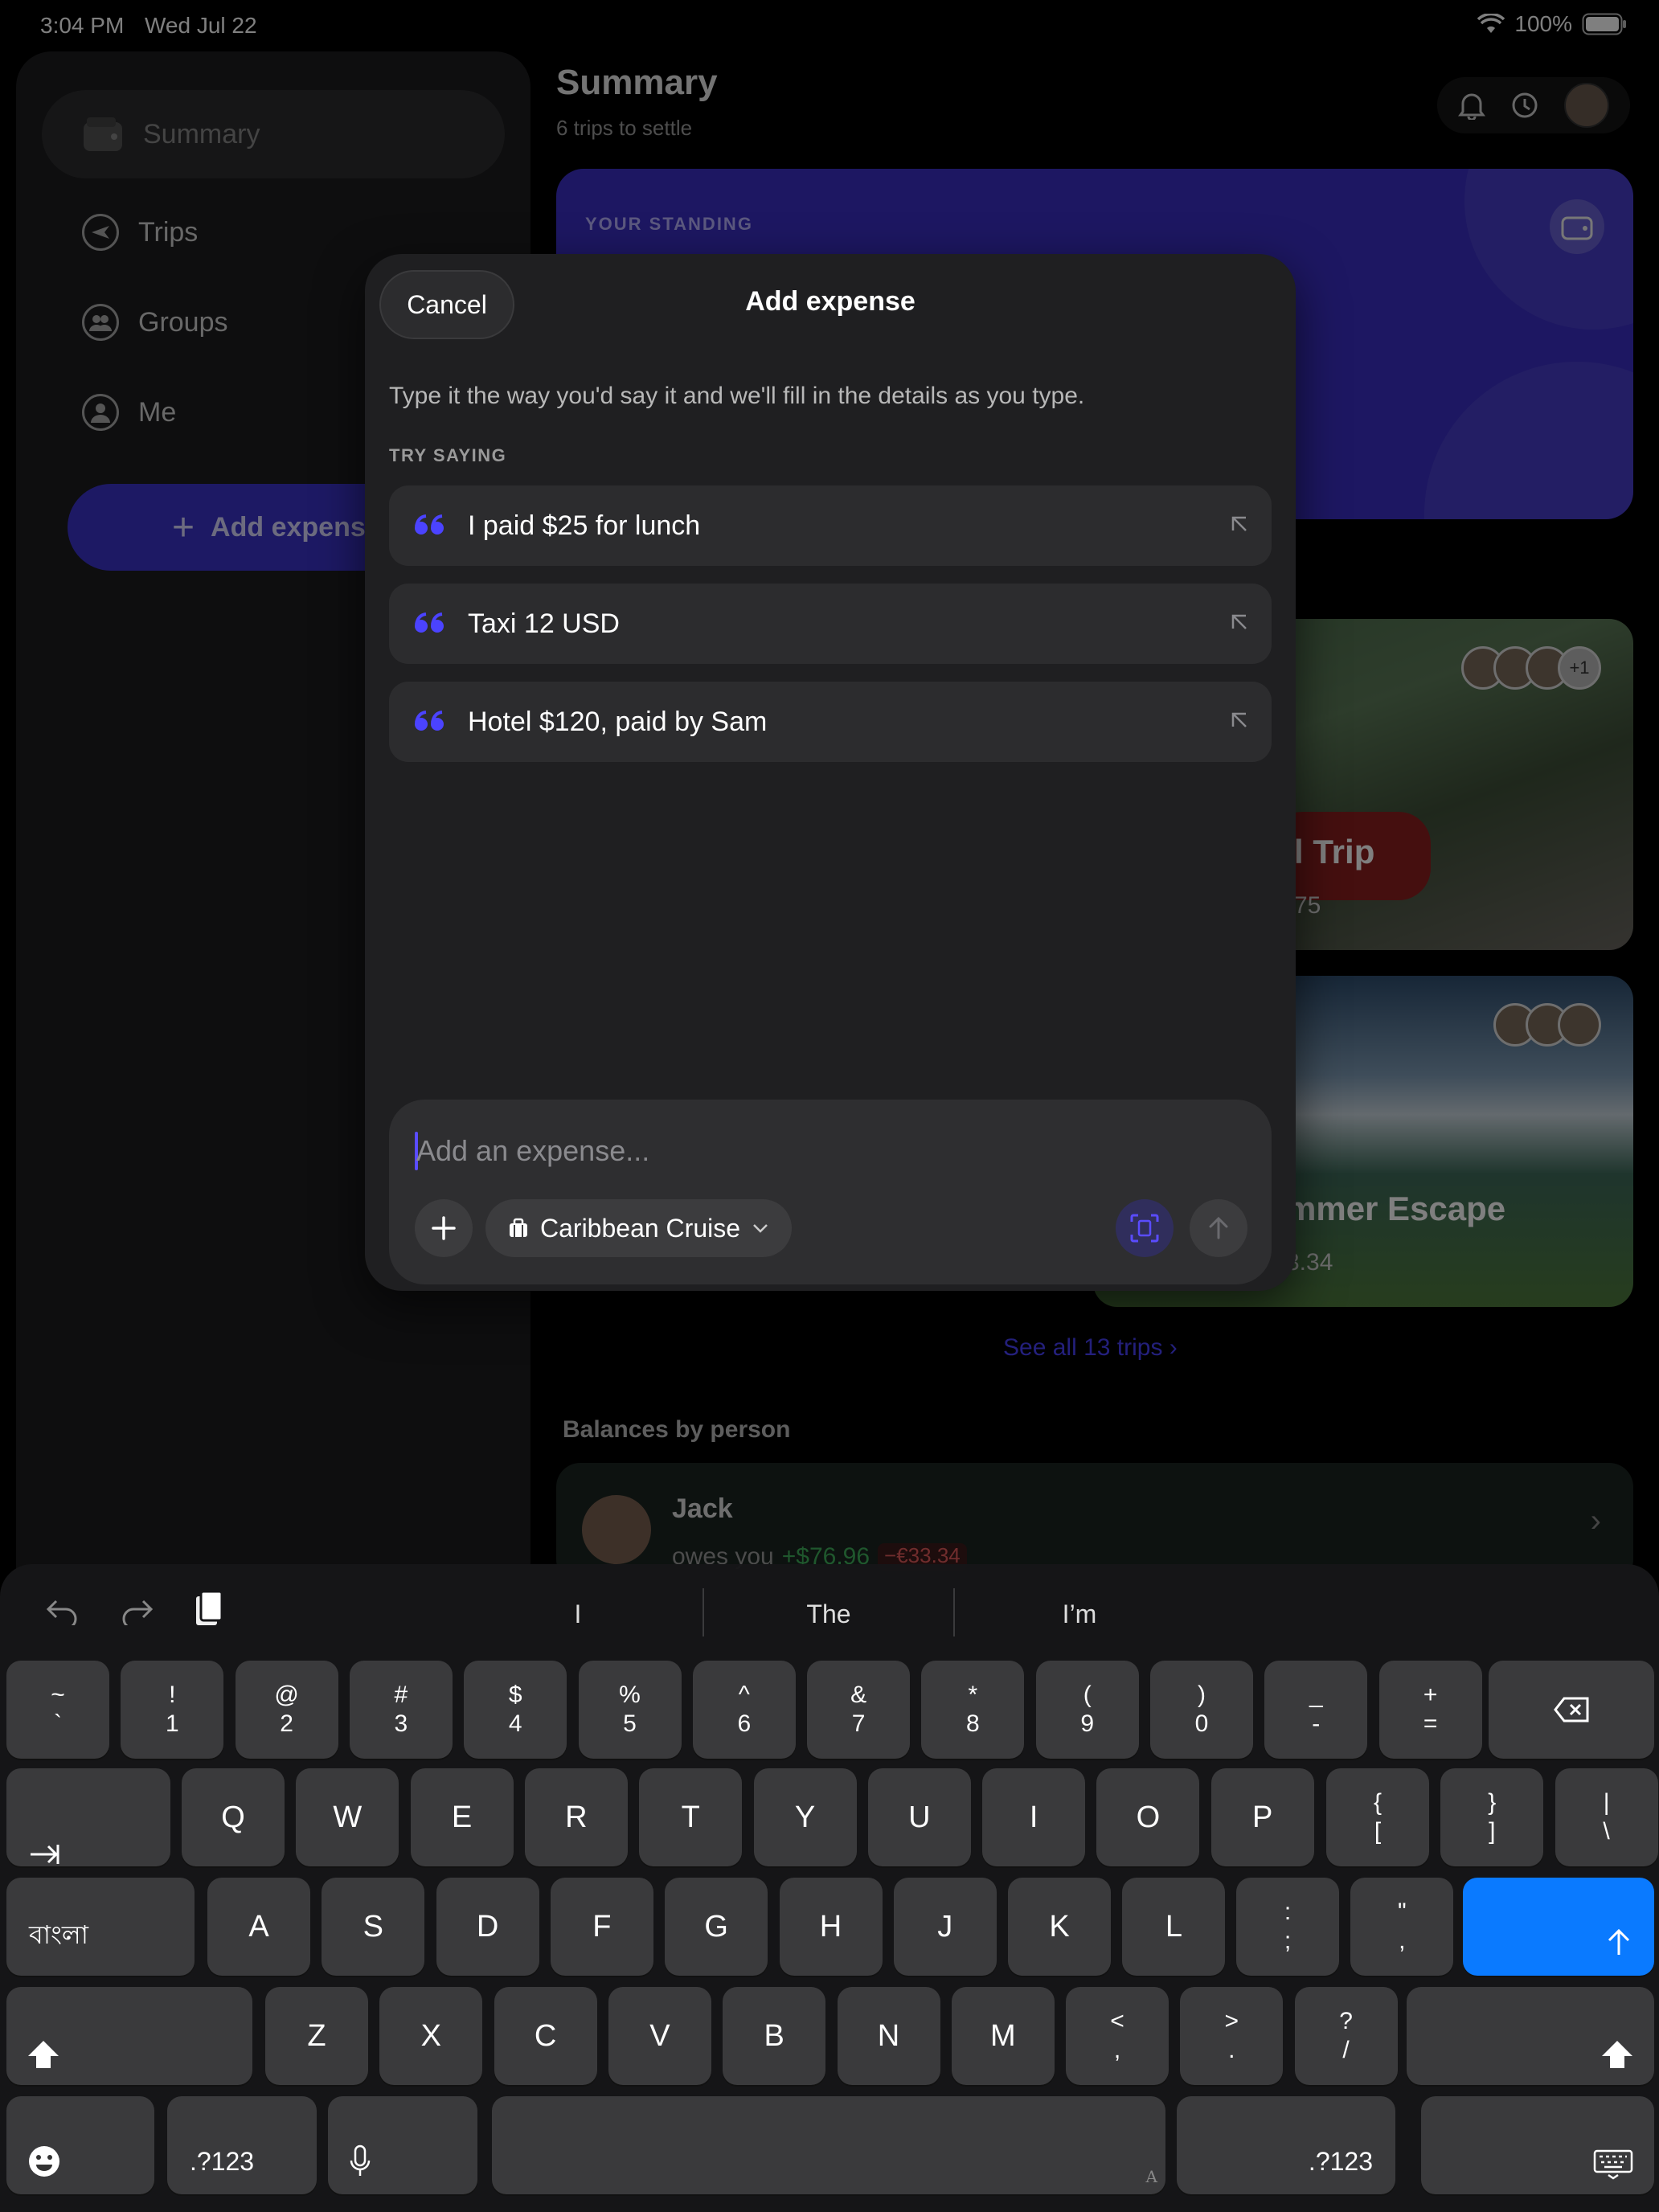 This screenshot has height=2212, width=1659. Describe the element at coordinates (760, 1228) in the screenshot. I see `chevron-down-icon` at that location.